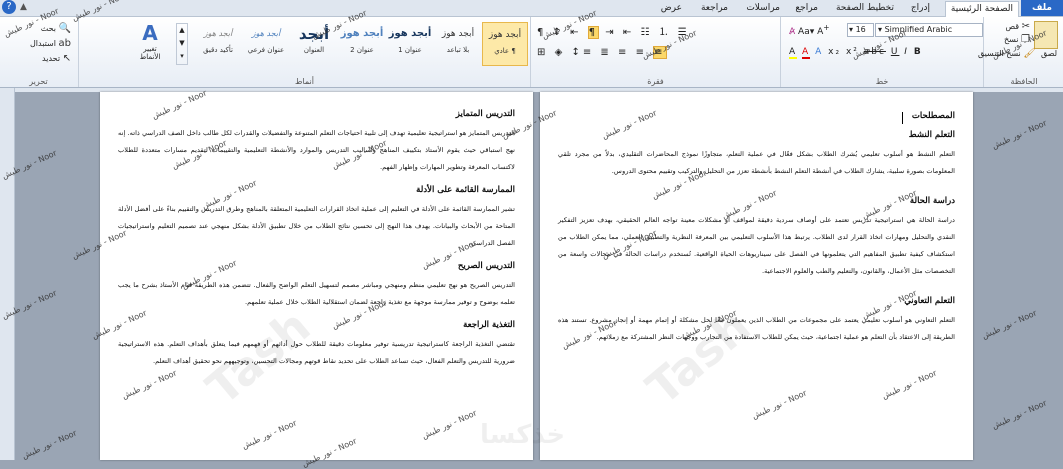 The height and width of the screenshot is (469, 1063). What do you see at coordinates (641, 52) in the screenshot?
I see `center-icon: ≡` at bounding box center [641, 52].